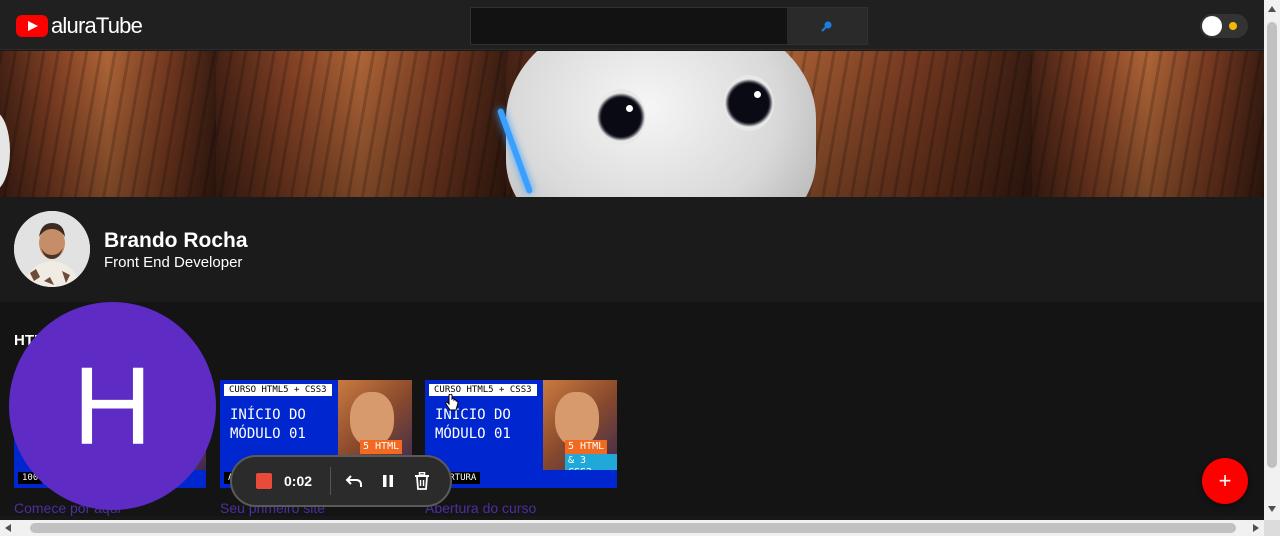 This screenshot has width=1280, height=536. I want to click on logo-text: aluraTube, so click(97, 25).